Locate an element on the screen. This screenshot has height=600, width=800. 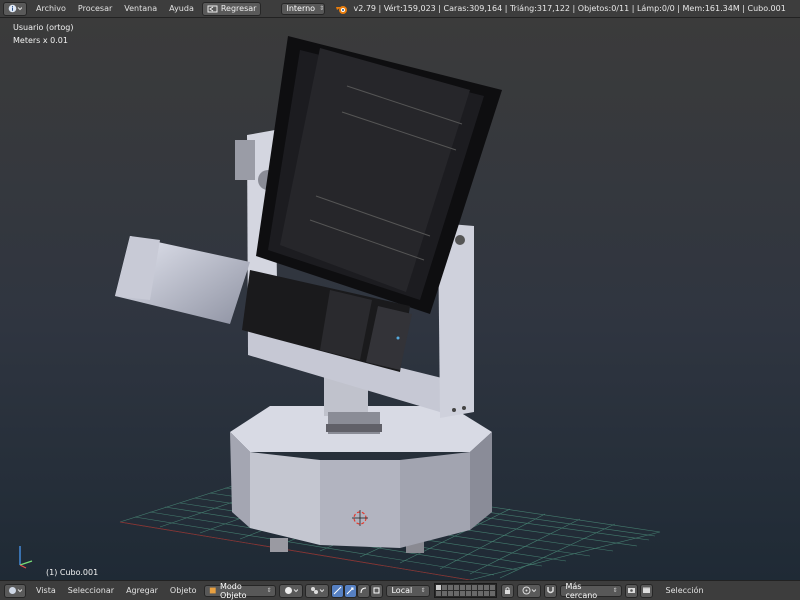
orientation-select: Local ⇕ is located at coordinates (408, 590).